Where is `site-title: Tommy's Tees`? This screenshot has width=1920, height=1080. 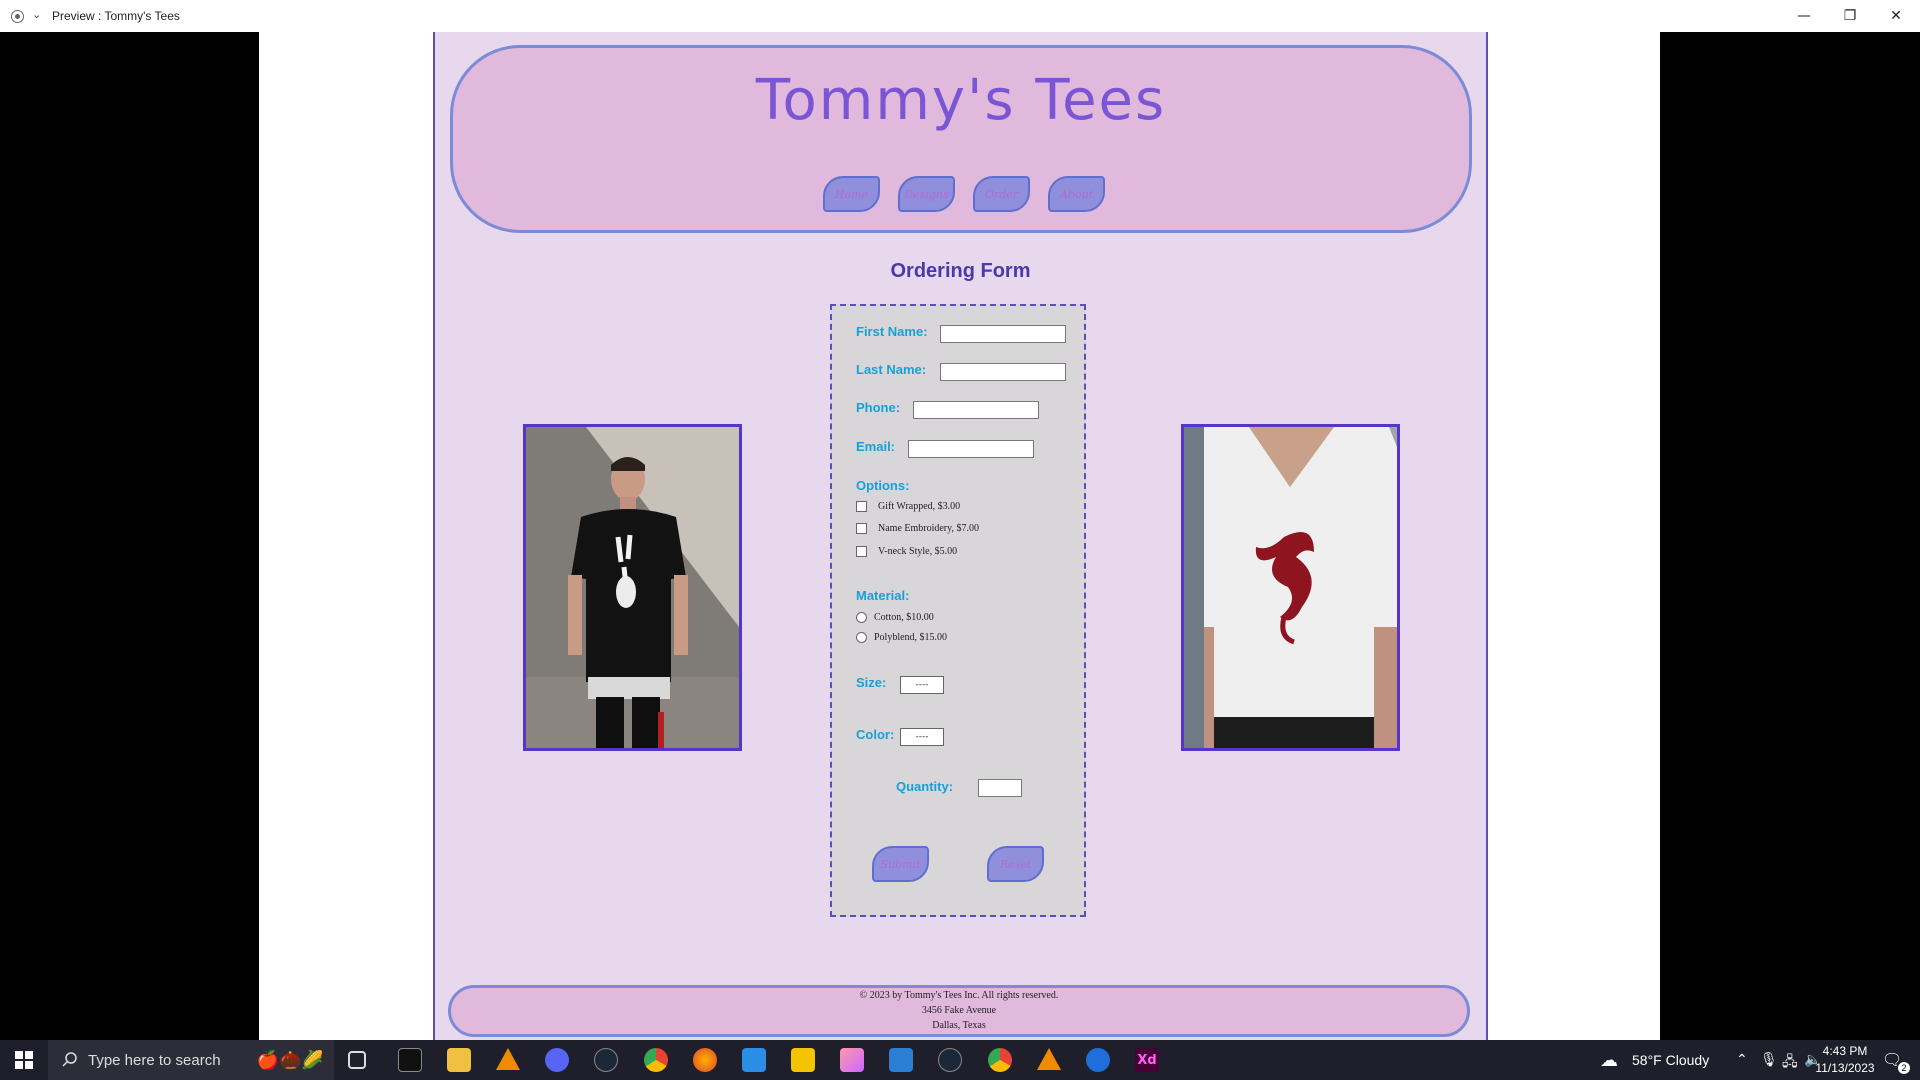 site-title: Tommy's Tees is located at coordinates (961, 100).